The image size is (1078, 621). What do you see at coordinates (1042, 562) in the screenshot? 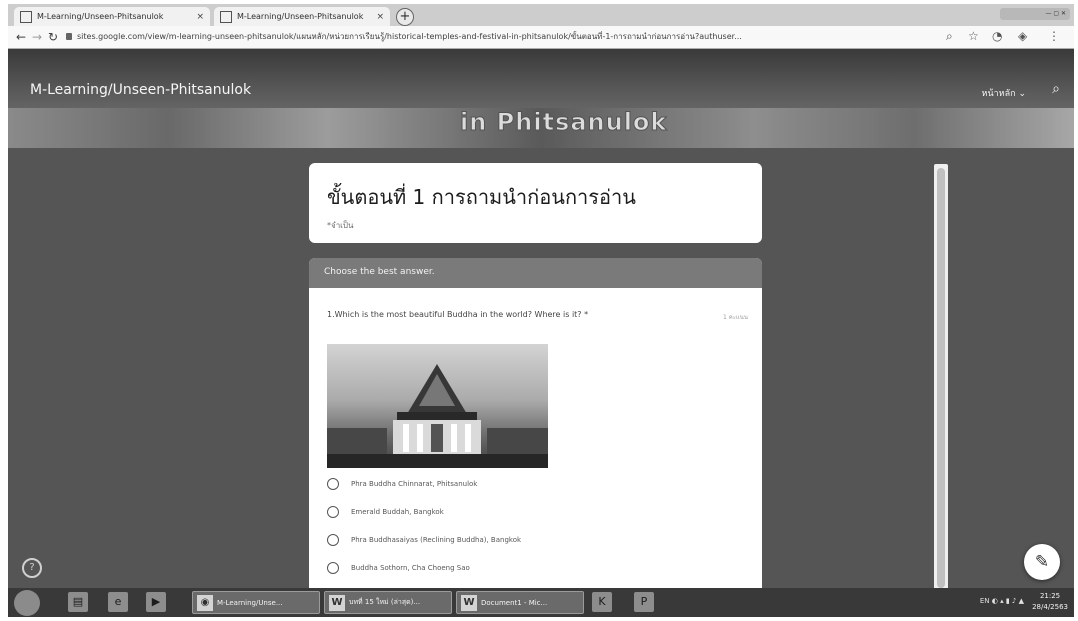
I see `edit-pencil-icon: ✎` at bounding box center [1042, 562].